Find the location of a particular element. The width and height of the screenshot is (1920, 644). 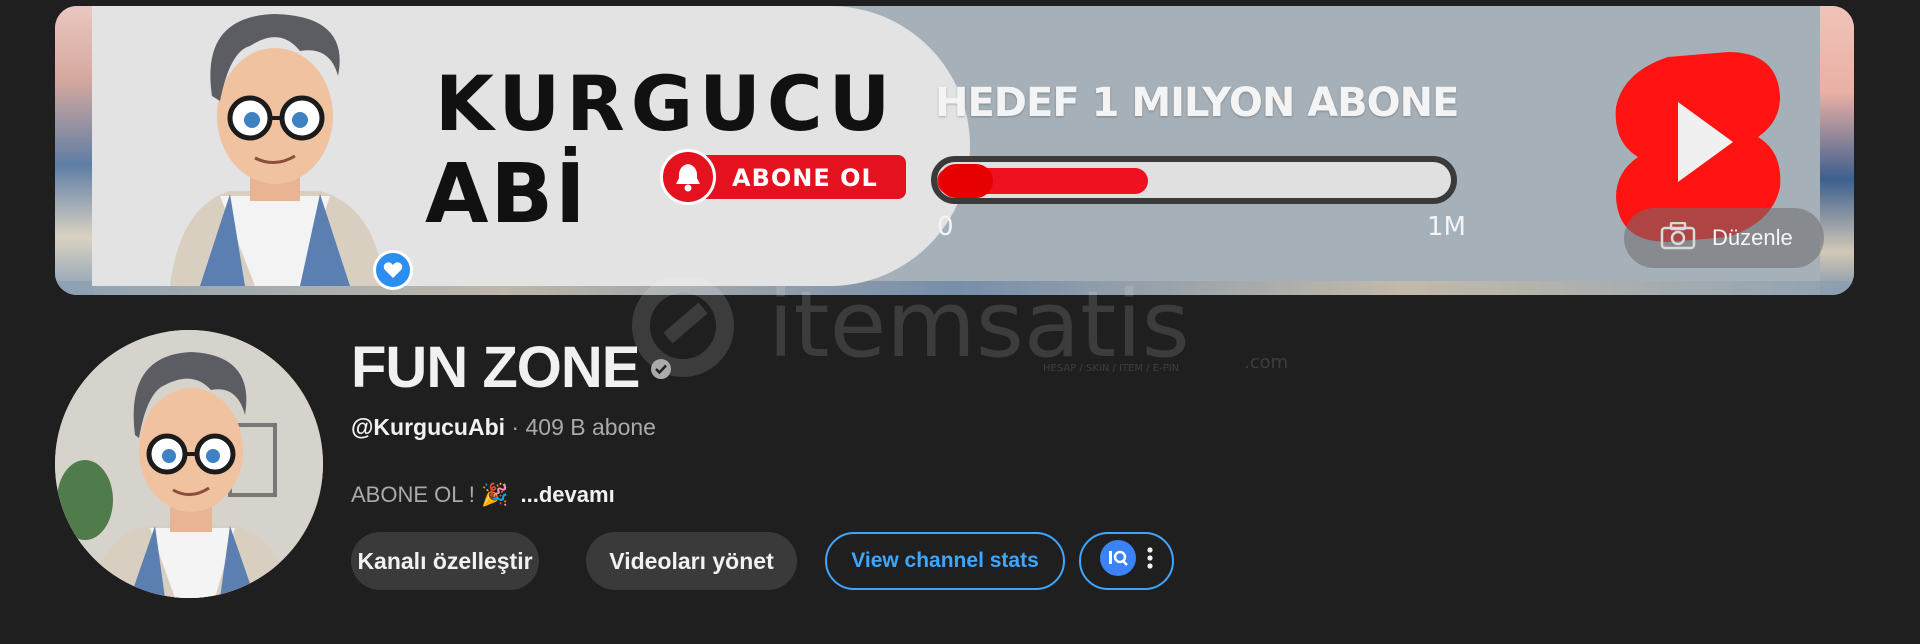

description-text: ABONE OL ! 🎉 is located at coordinates (430, 494).